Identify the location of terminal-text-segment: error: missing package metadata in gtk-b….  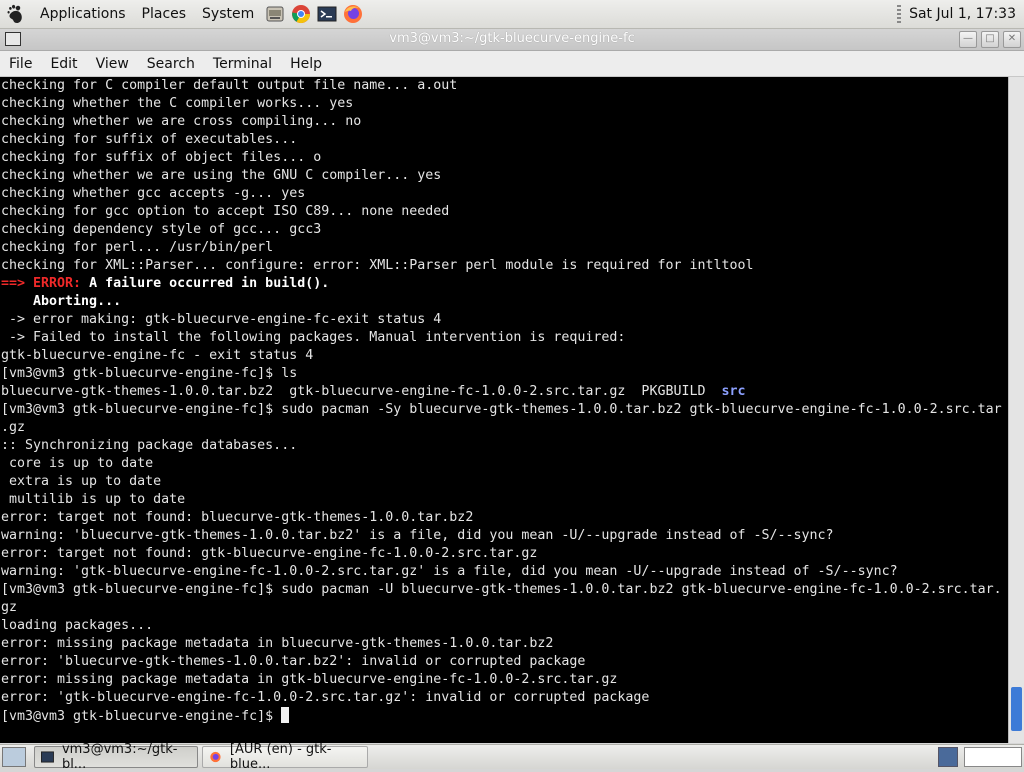
(309, 679).